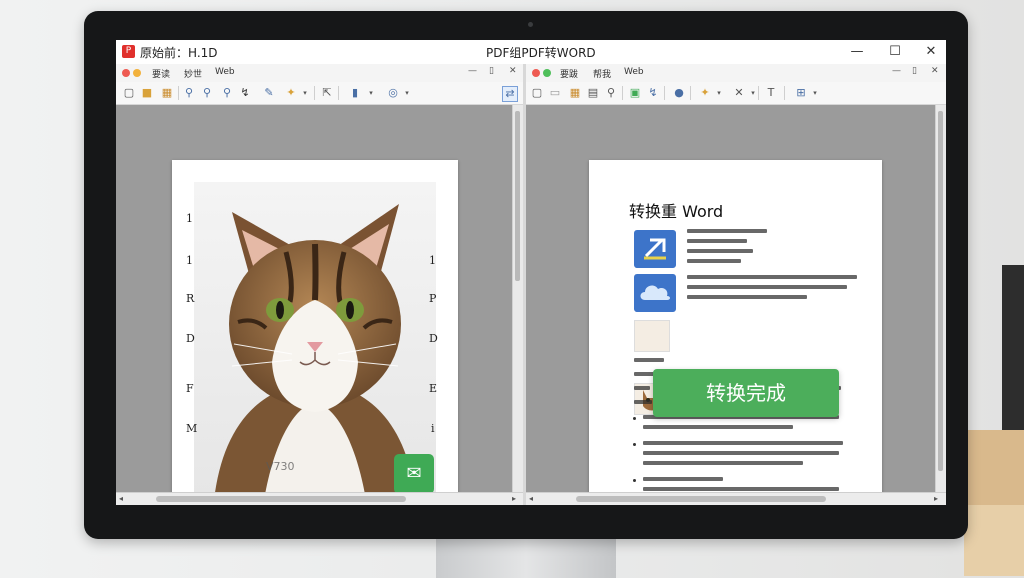 Image resolution: width=1024 pixels, height=578 pixels. I want to click on close-button: ✕, so click(931, 52).